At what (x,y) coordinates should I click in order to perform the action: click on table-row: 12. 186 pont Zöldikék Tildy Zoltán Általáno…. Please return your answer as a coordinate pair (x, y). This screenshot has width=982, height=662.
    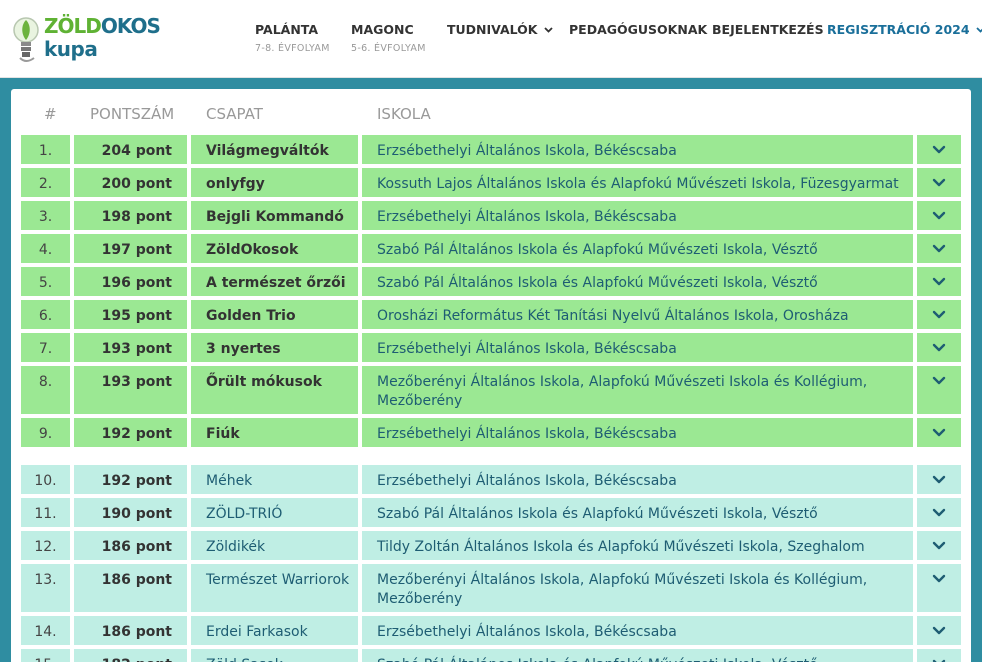
    Looking at the image, I should click on (491, 545).